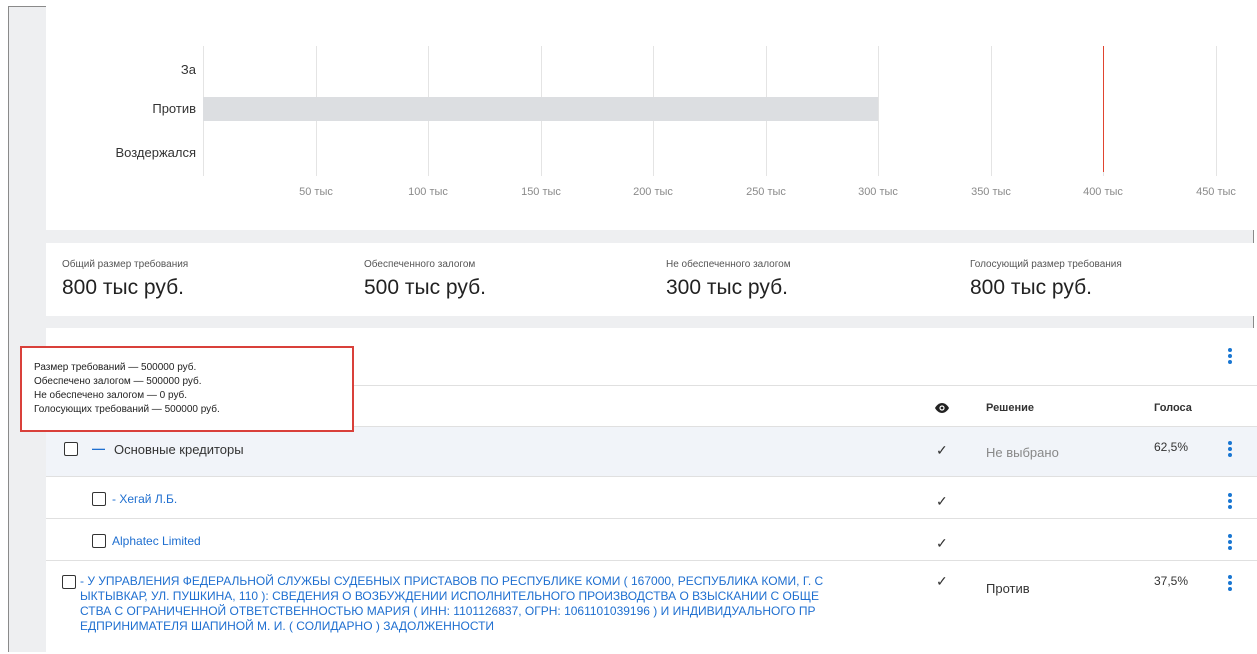  Describe the element at coordinates (1046, 264) in the screenshot. I see `stat-label: Голосующий размер требования` at that location.